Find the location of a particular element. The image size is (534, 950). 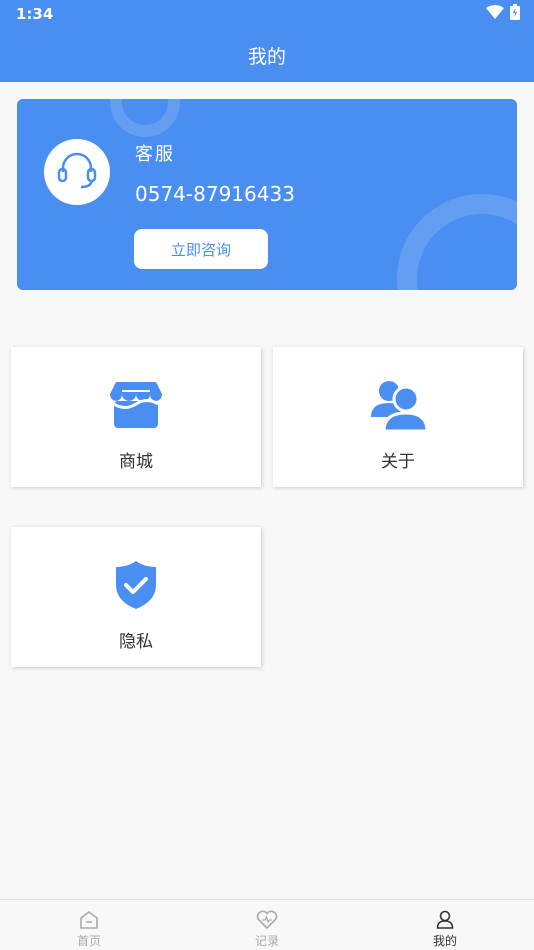

service-phone: 0574-87916433 is located at coordinates (215, 194).